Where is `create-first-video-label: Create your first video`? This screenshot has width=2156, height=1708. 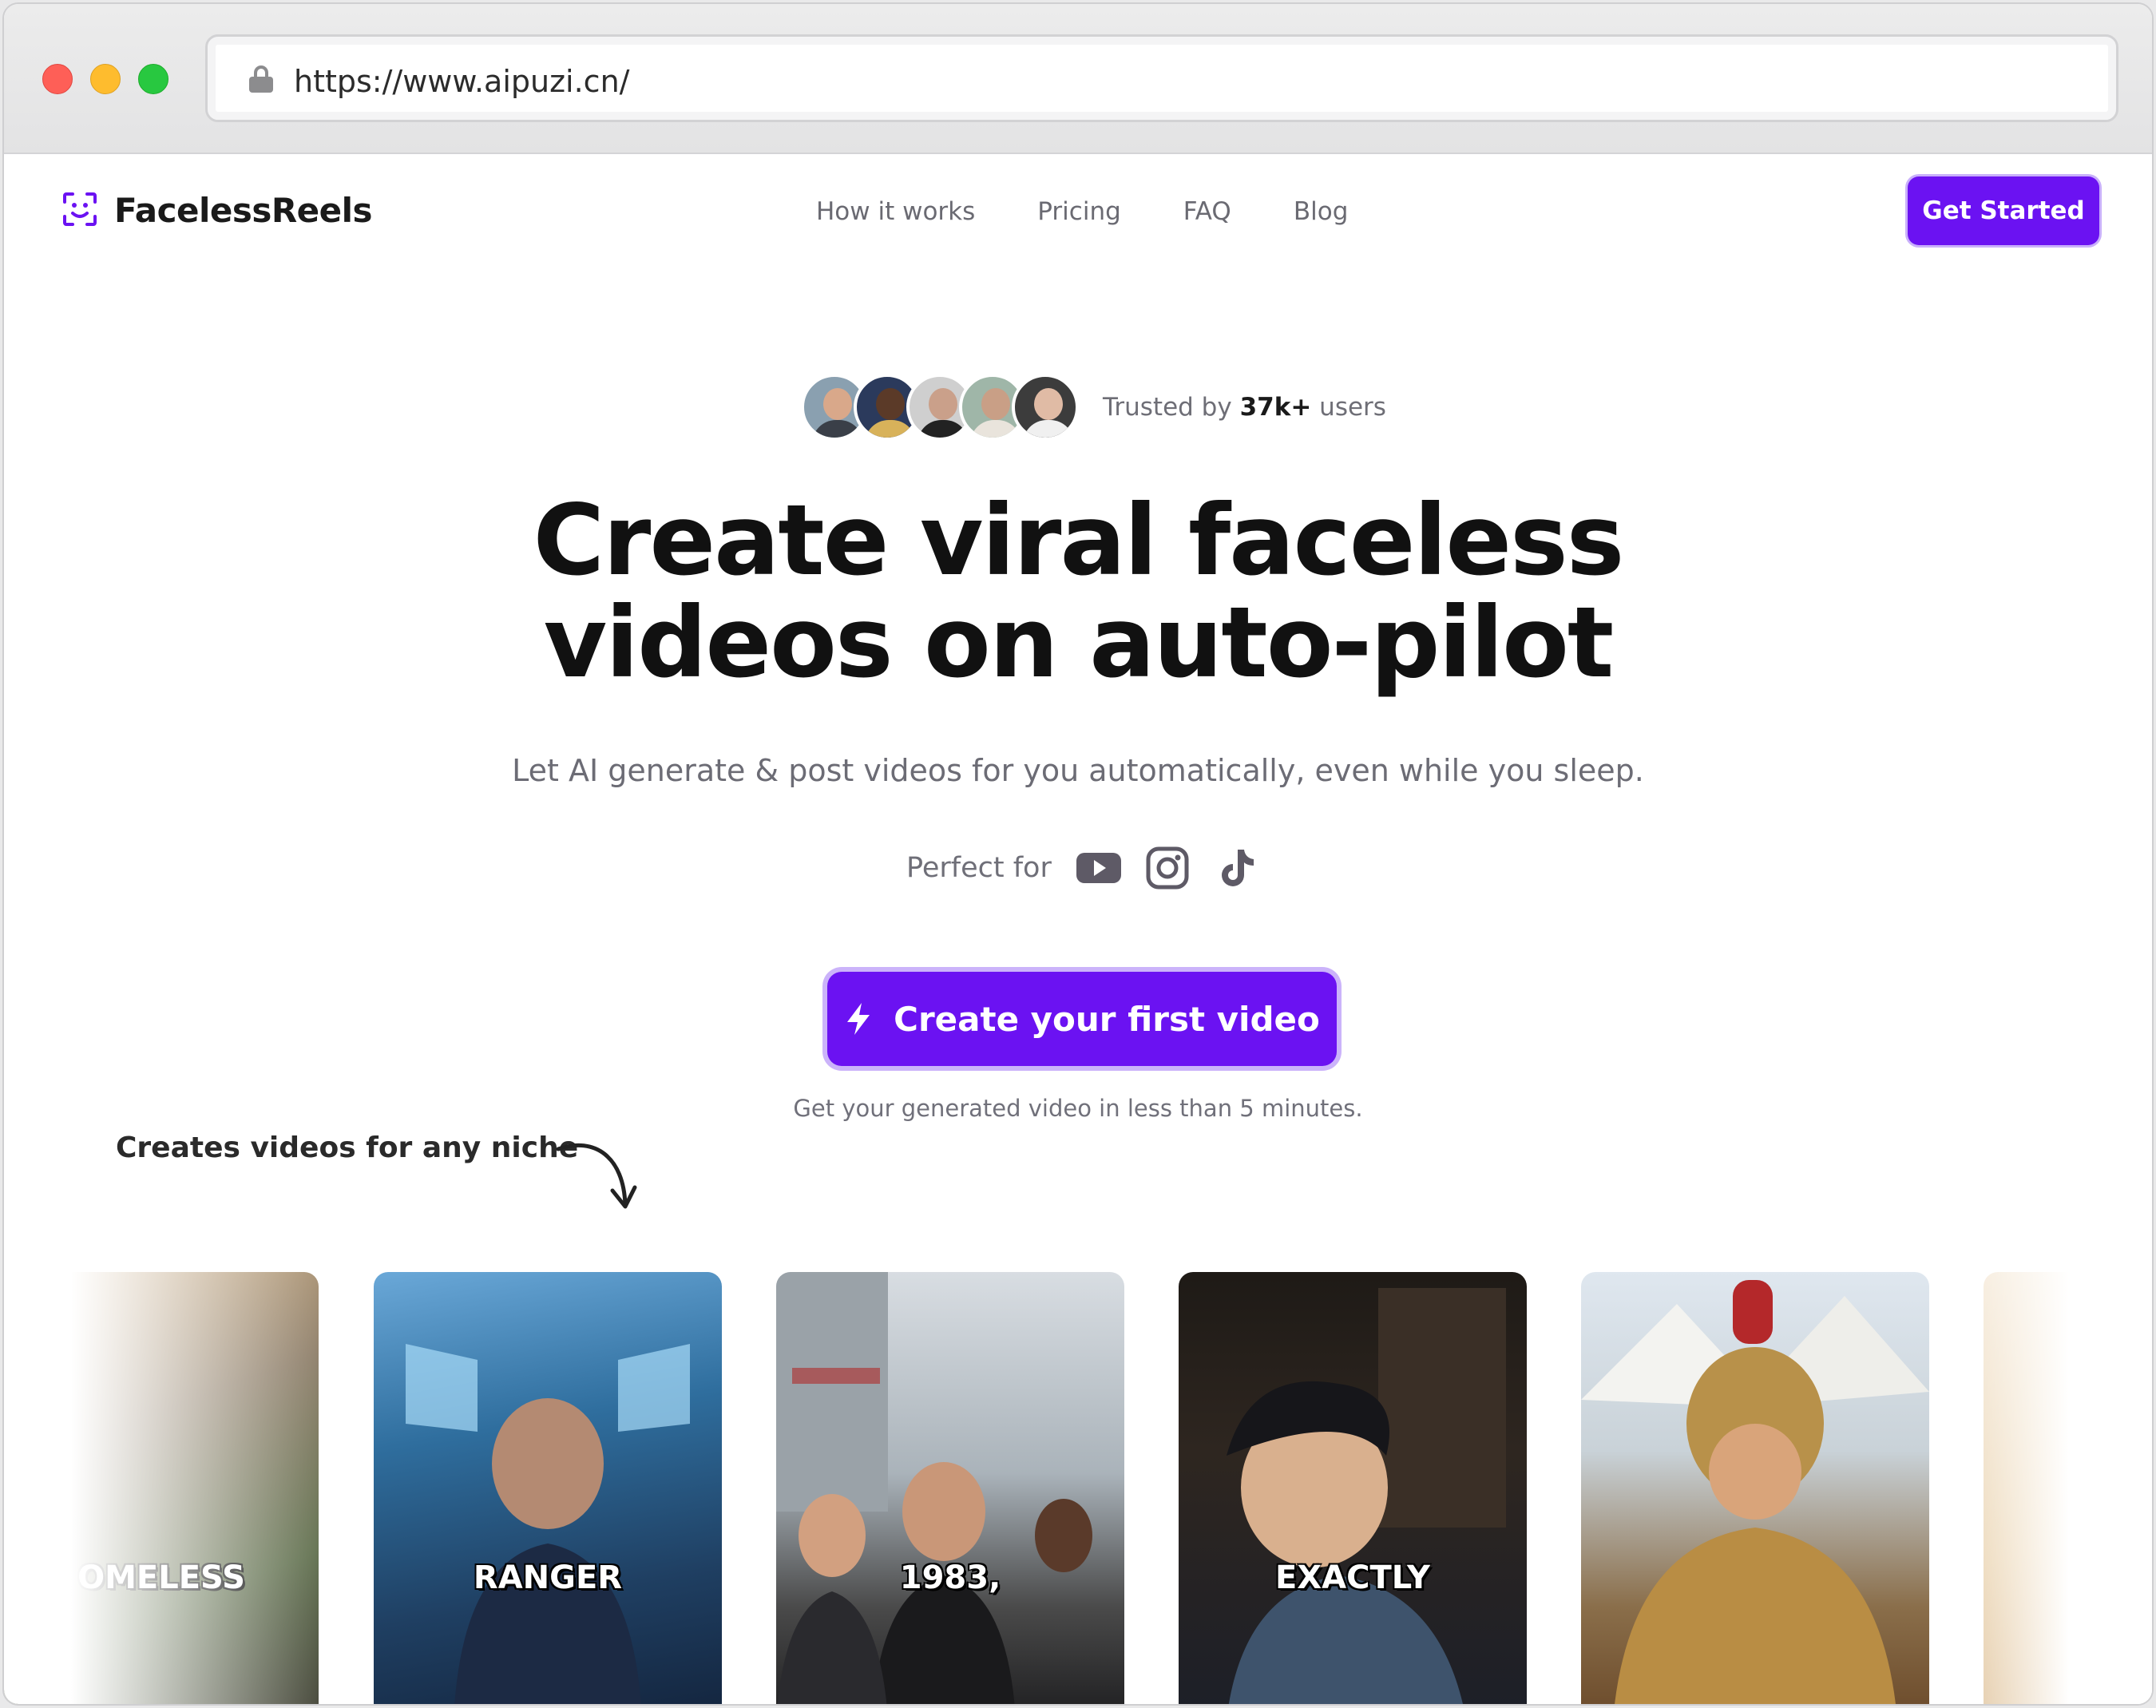
create-first-video-label: Create your first video is located at coordinates (1107, 1019).